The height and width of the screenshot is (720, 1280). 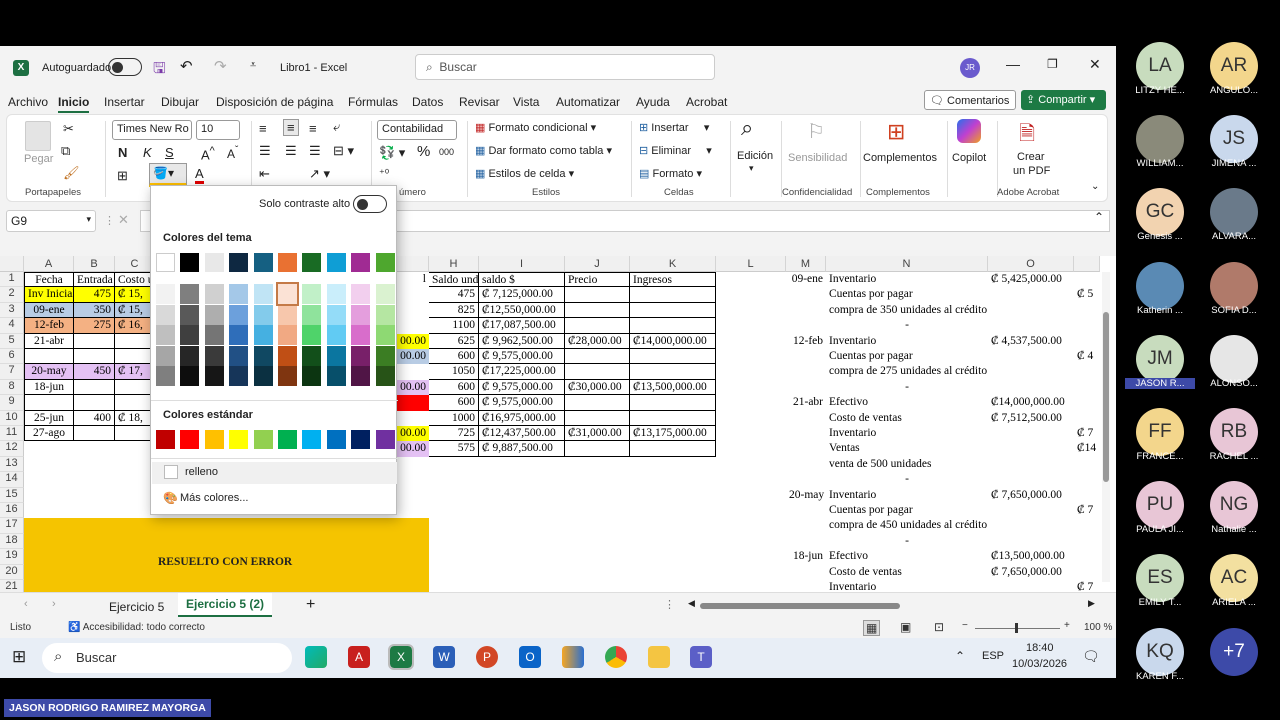 What do you see at coordinates (413, 434) in the screenshot?
I see `cell-g11: 00.00` at bounding box center [413, 434].